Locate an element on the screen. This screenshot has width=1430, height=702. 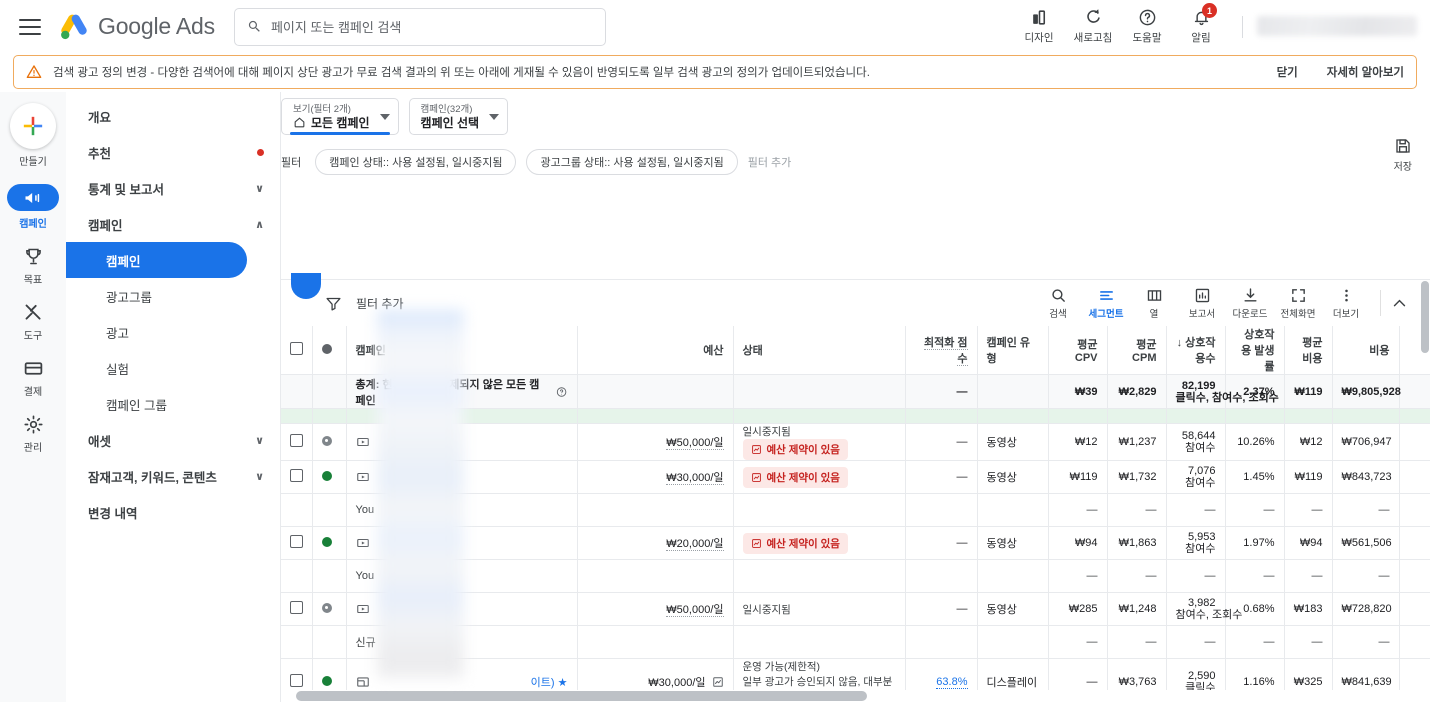
header-select-all is located at coordinates (297, 350).